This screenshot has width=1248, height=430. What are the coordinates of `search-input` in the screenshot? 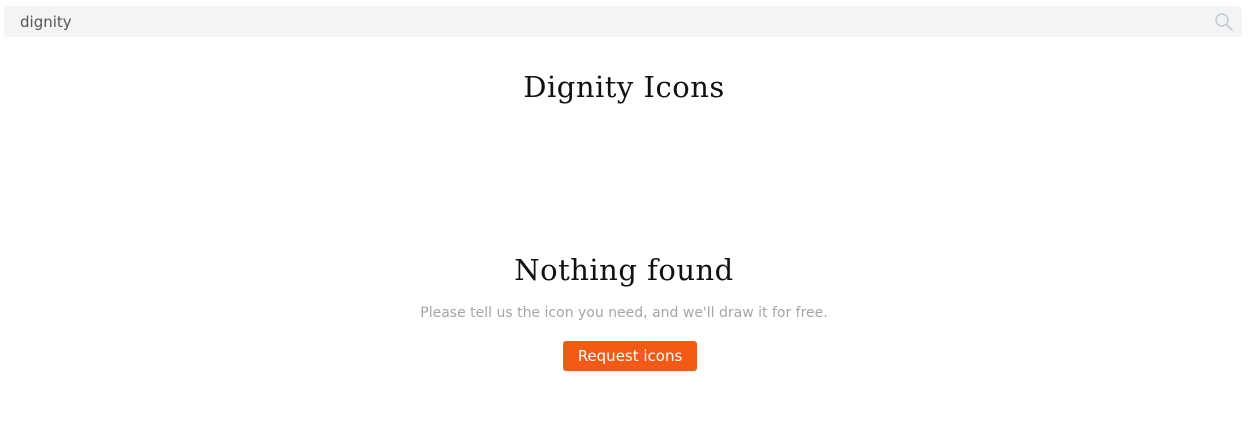 It's located at (604, 21).